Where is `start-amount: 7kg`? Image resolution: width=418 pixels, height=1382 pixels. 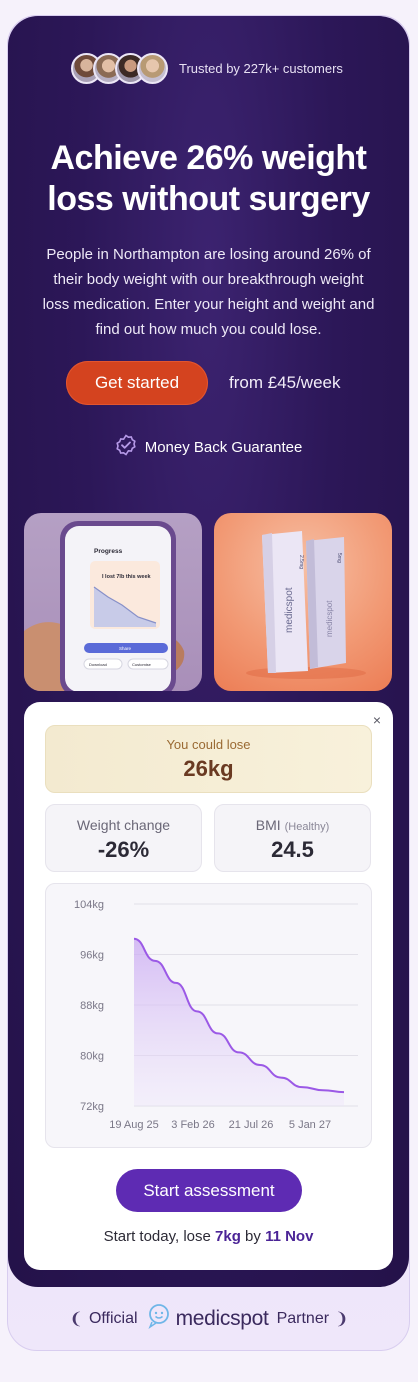 start-amount: 7kg is located at coordinates (228, 1236).